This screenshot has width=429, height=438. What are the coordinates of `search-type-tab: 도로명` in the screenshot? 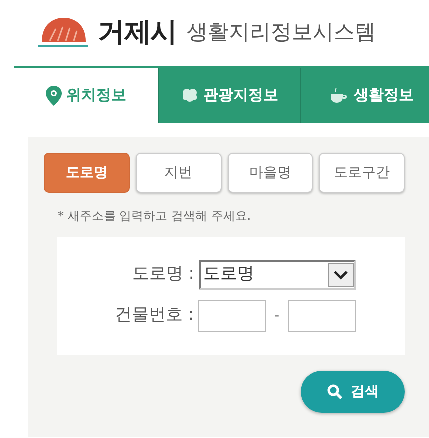 It's located at (87, 173).